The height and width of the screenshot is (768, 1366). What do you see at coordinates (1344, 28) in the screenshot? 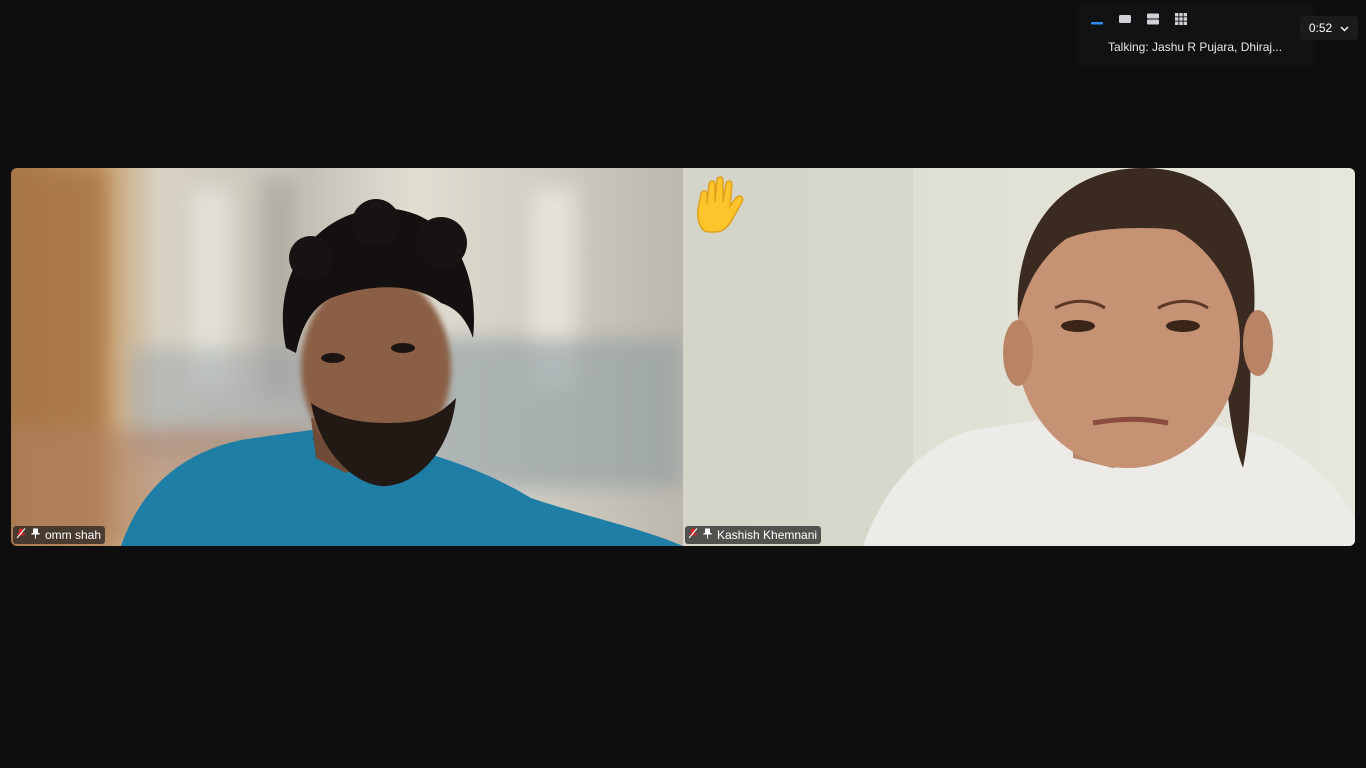
I see `chevron-down-icon` at bounding box center [1344, 28].